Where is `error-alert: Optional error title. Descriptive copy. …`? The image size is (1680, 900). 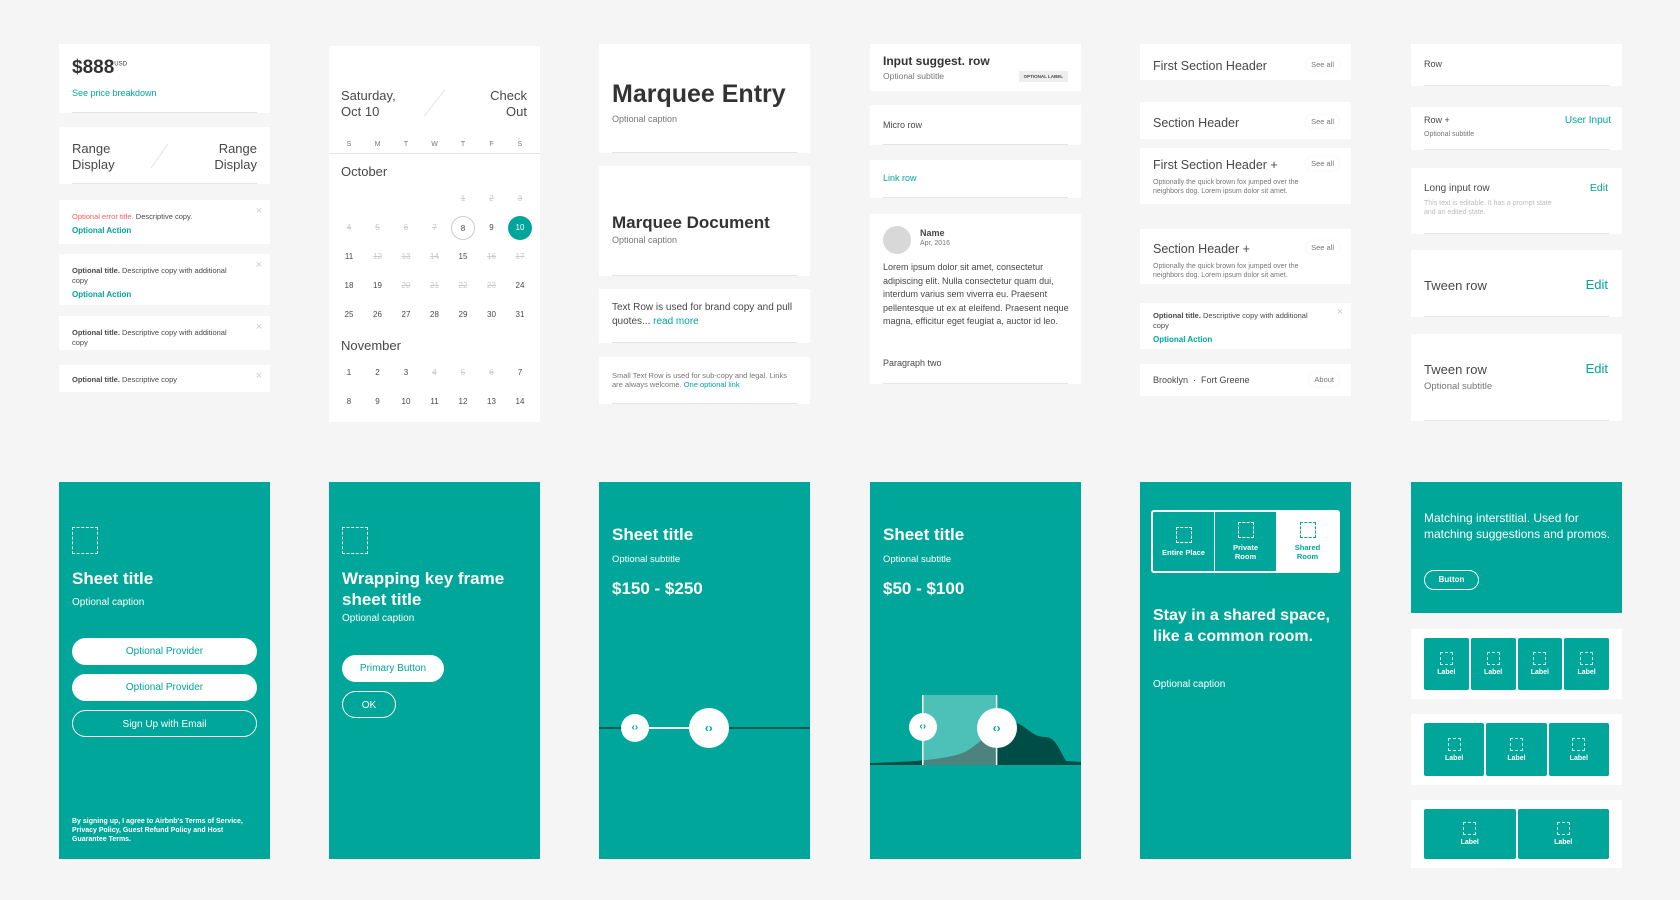
error-alert: Optional error title. Descriptive copy. … is located at coordinates (164, 222).